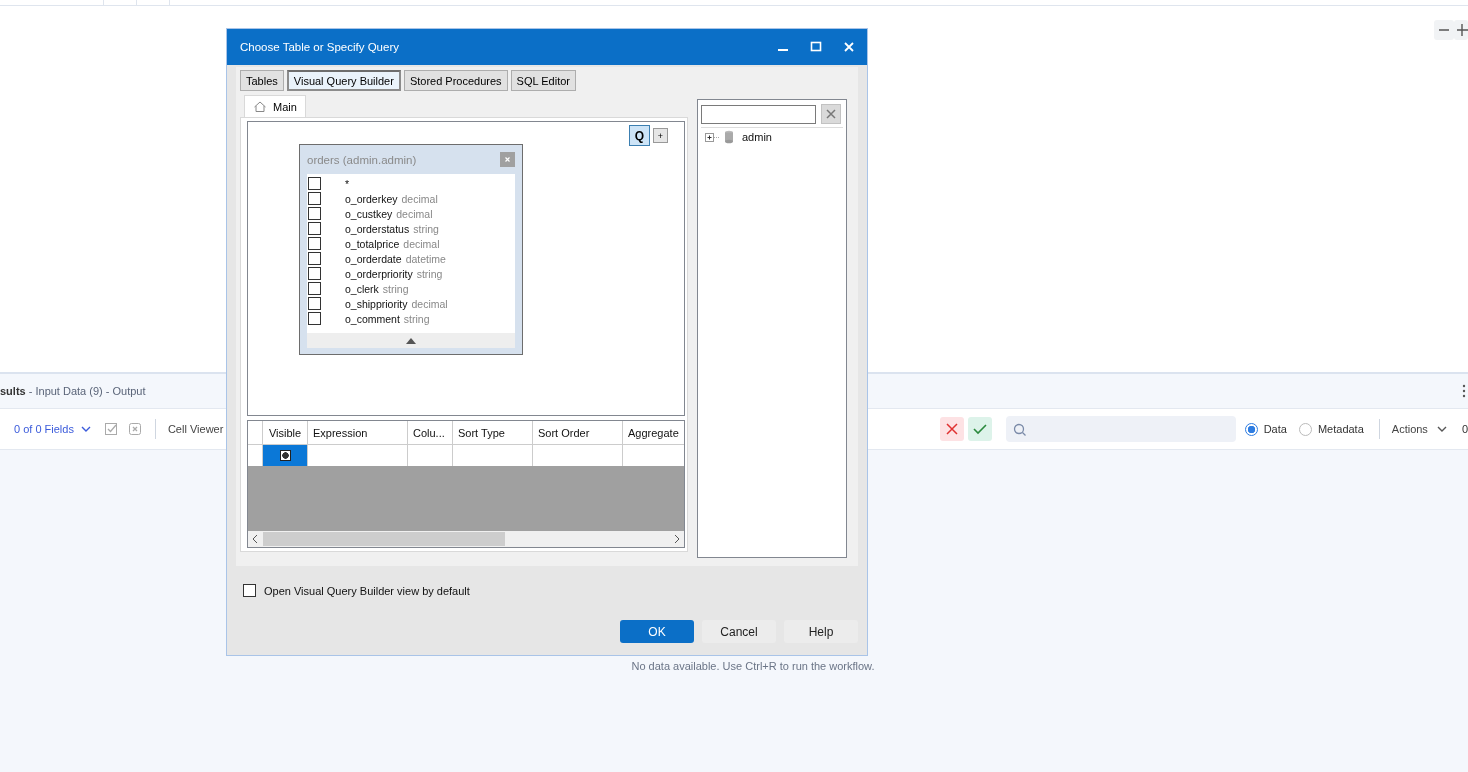 This screenshot has height=772, width=1468. Describe the element at coordinates (372, 243) in the screenshot. I see `field-name: o_totalprice` at that location.